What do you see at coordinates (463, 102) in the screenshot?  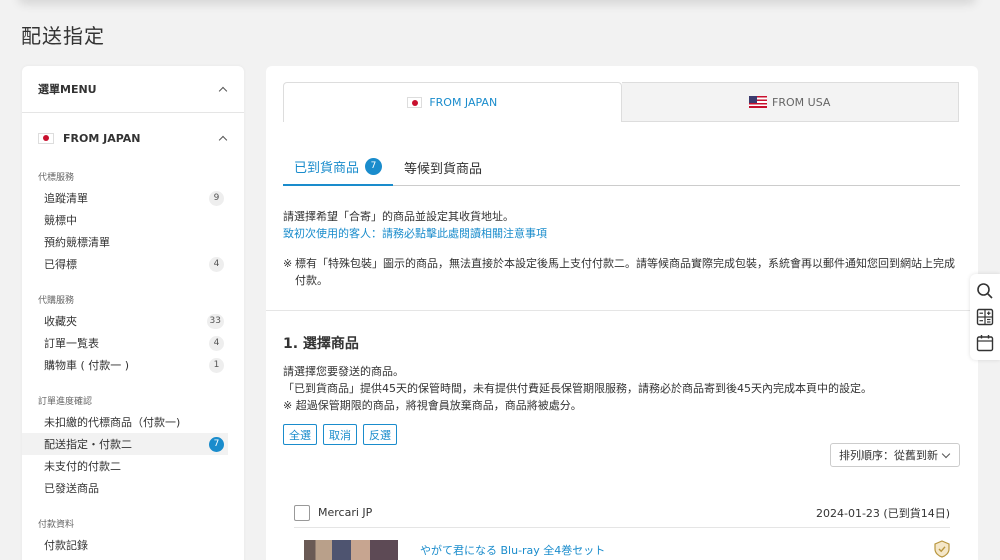 I see `tab-label: FROM JAPAN` at bounding box center [463, 102].